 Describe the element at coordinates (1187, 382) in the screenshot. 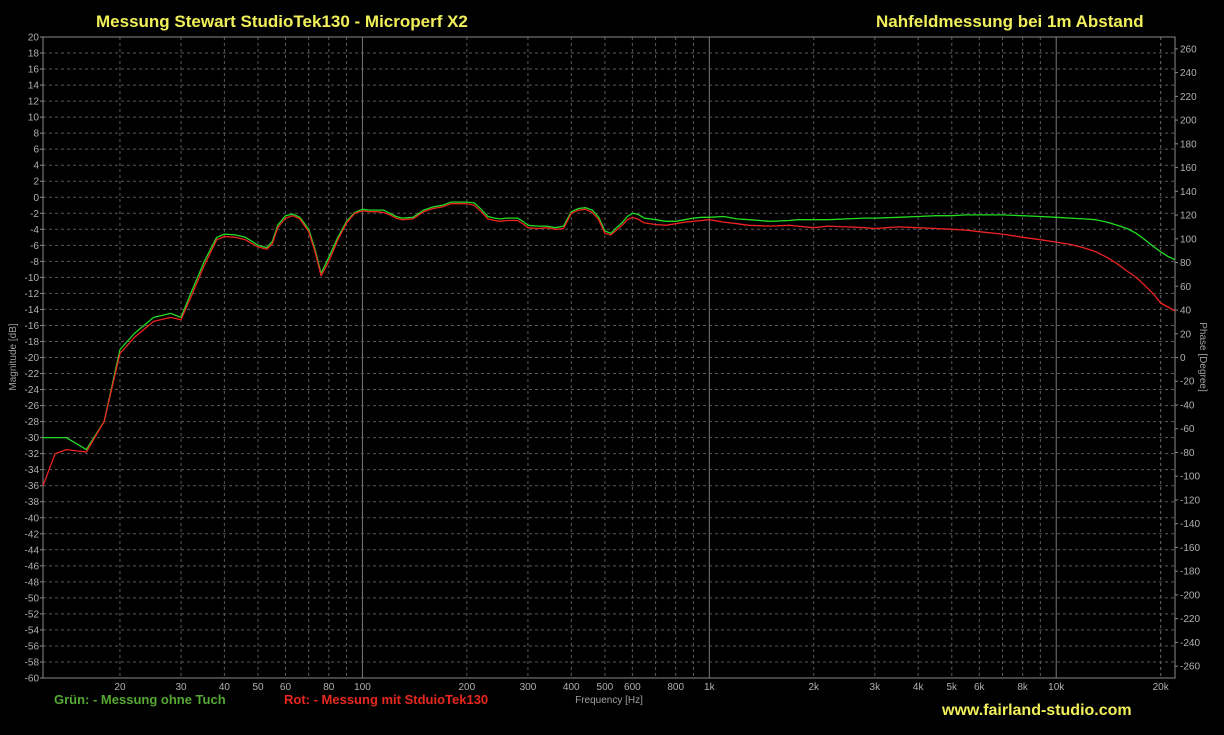

I see `y2-tick-label: -20` at that location.